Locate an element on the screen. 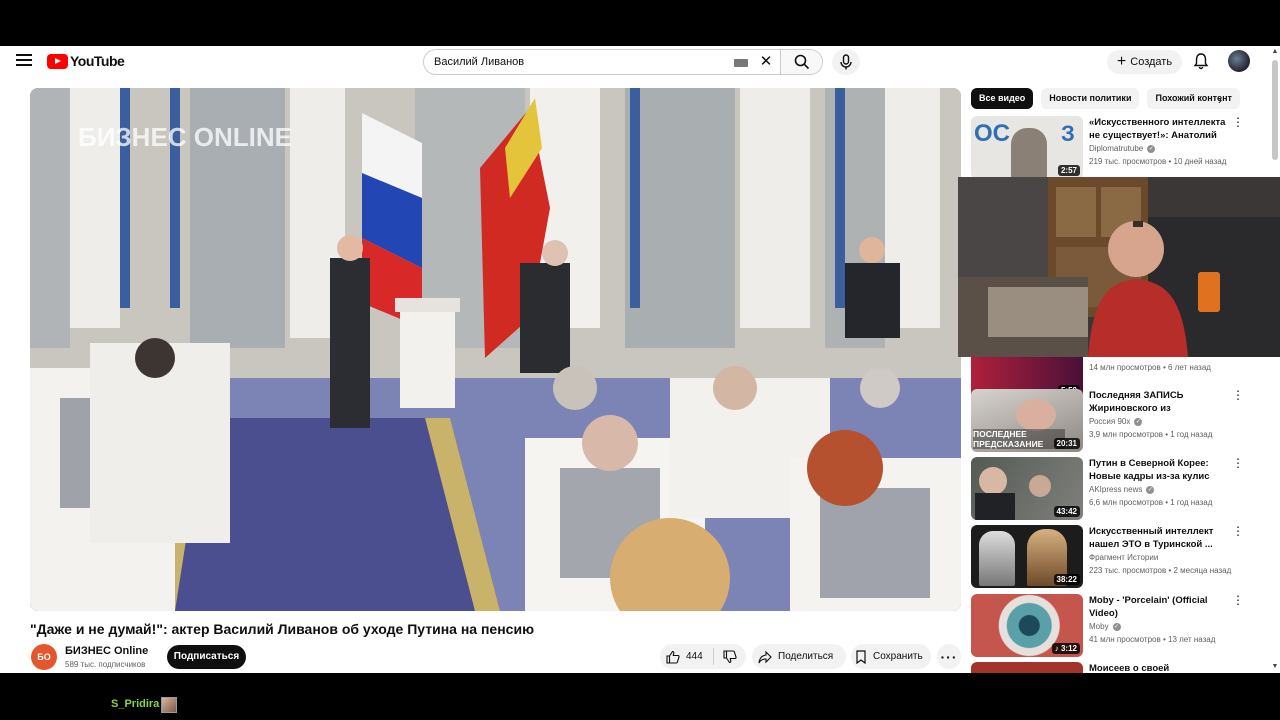 This screenshot has height=720, width=1280. microphone-icon is located at coordinates (846, 62).